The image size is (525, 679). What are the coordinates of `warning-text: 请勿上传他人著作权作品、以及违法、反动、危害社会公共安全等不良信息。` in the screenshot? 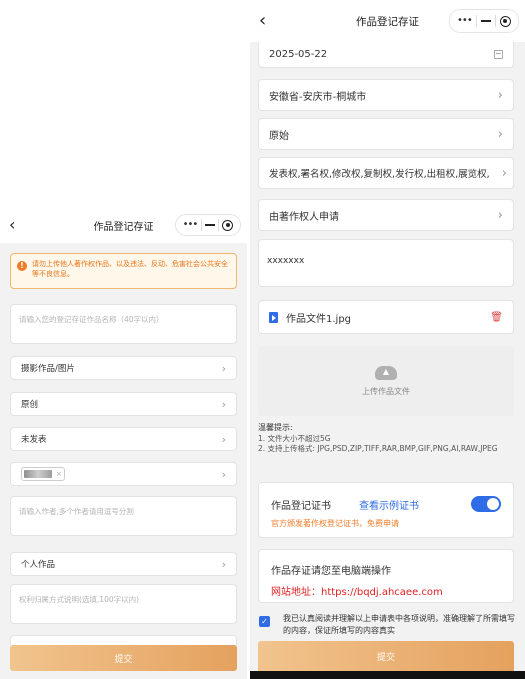 It's located at (130, 269).